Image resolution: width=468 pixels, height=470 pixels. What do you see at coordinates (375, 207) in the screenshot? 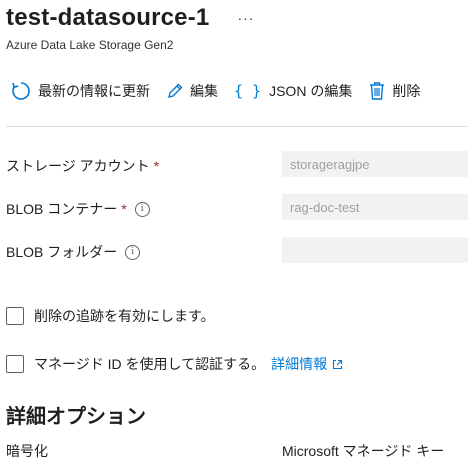
I see `blob-container-field: rag-doc-test` at bounding box center [375, 207].